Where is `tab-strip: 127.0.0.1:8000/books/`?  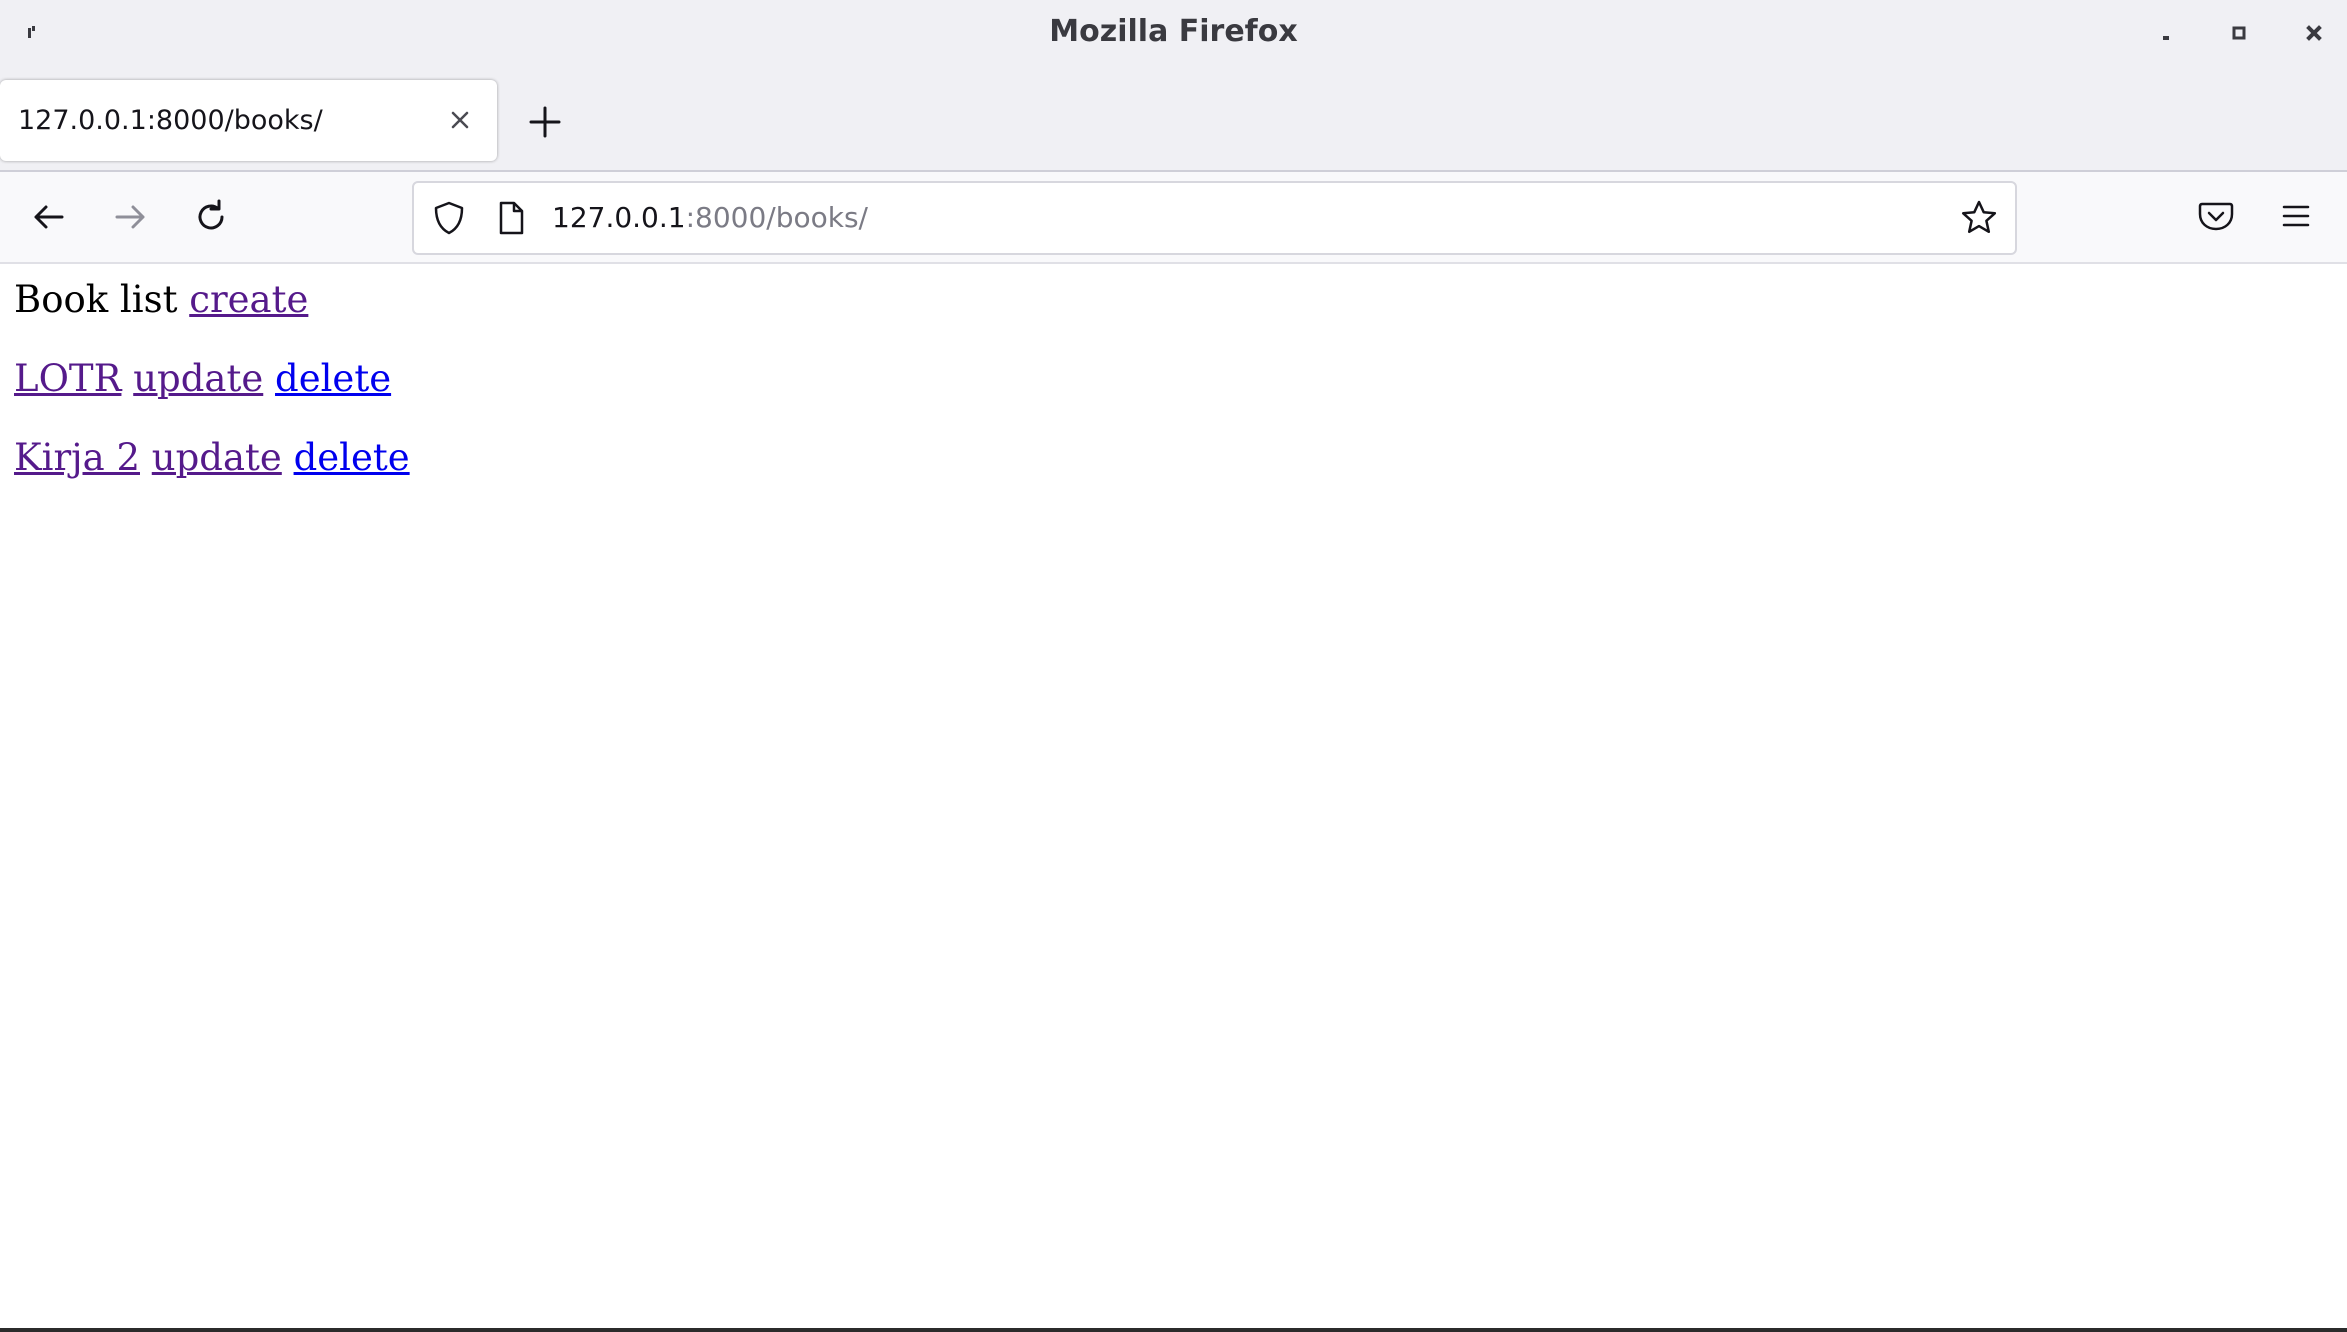
tab-strip: 127.0.0.1:8000/books/ is located at coordinates (1173, 117).